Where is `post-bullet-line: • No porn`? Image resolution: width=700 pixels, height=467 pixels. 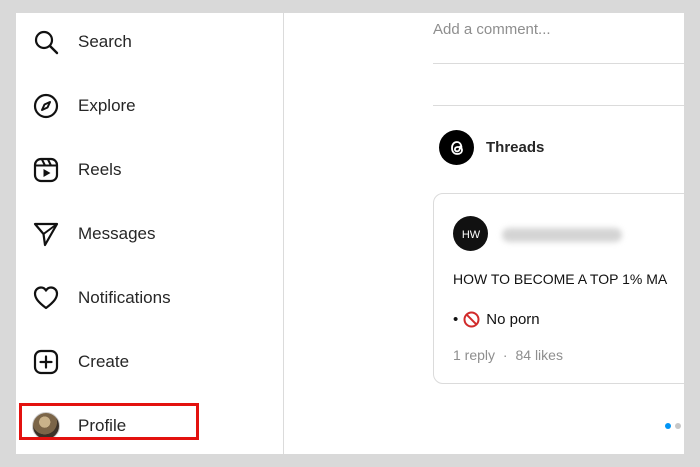 post-bullet-line: • No porn is located at coordinates (496, 319).